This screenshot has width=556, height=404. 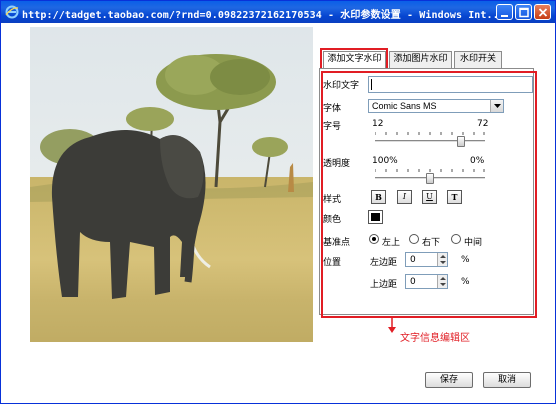 What do you see at coordinates (431, 243) in the screenshot?
I see `anchor-option-label: 右下` at bounding box center [431, 243].